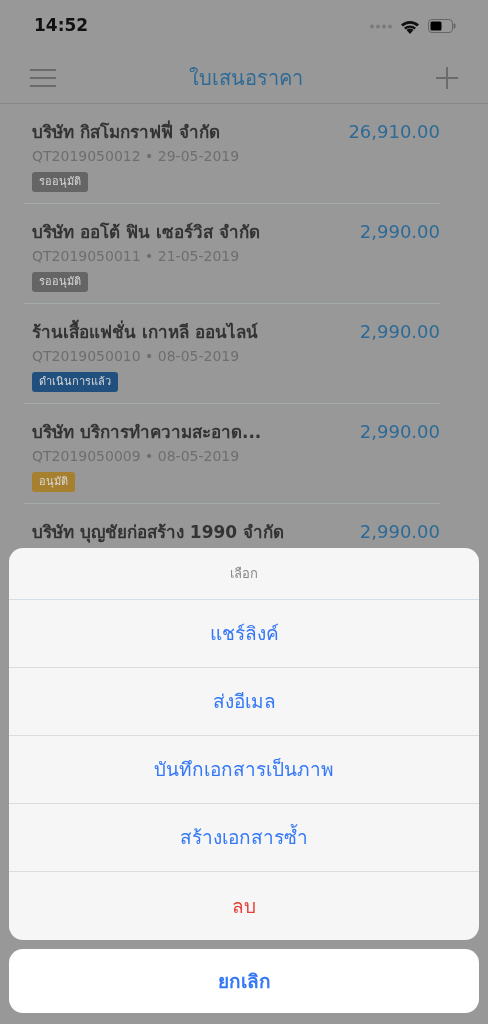 Image resolution: width=488 pixels, height=1024 pixels. I want to click on sheet-action: สร้างเอกสารซ้ำ, so click(244, 838).